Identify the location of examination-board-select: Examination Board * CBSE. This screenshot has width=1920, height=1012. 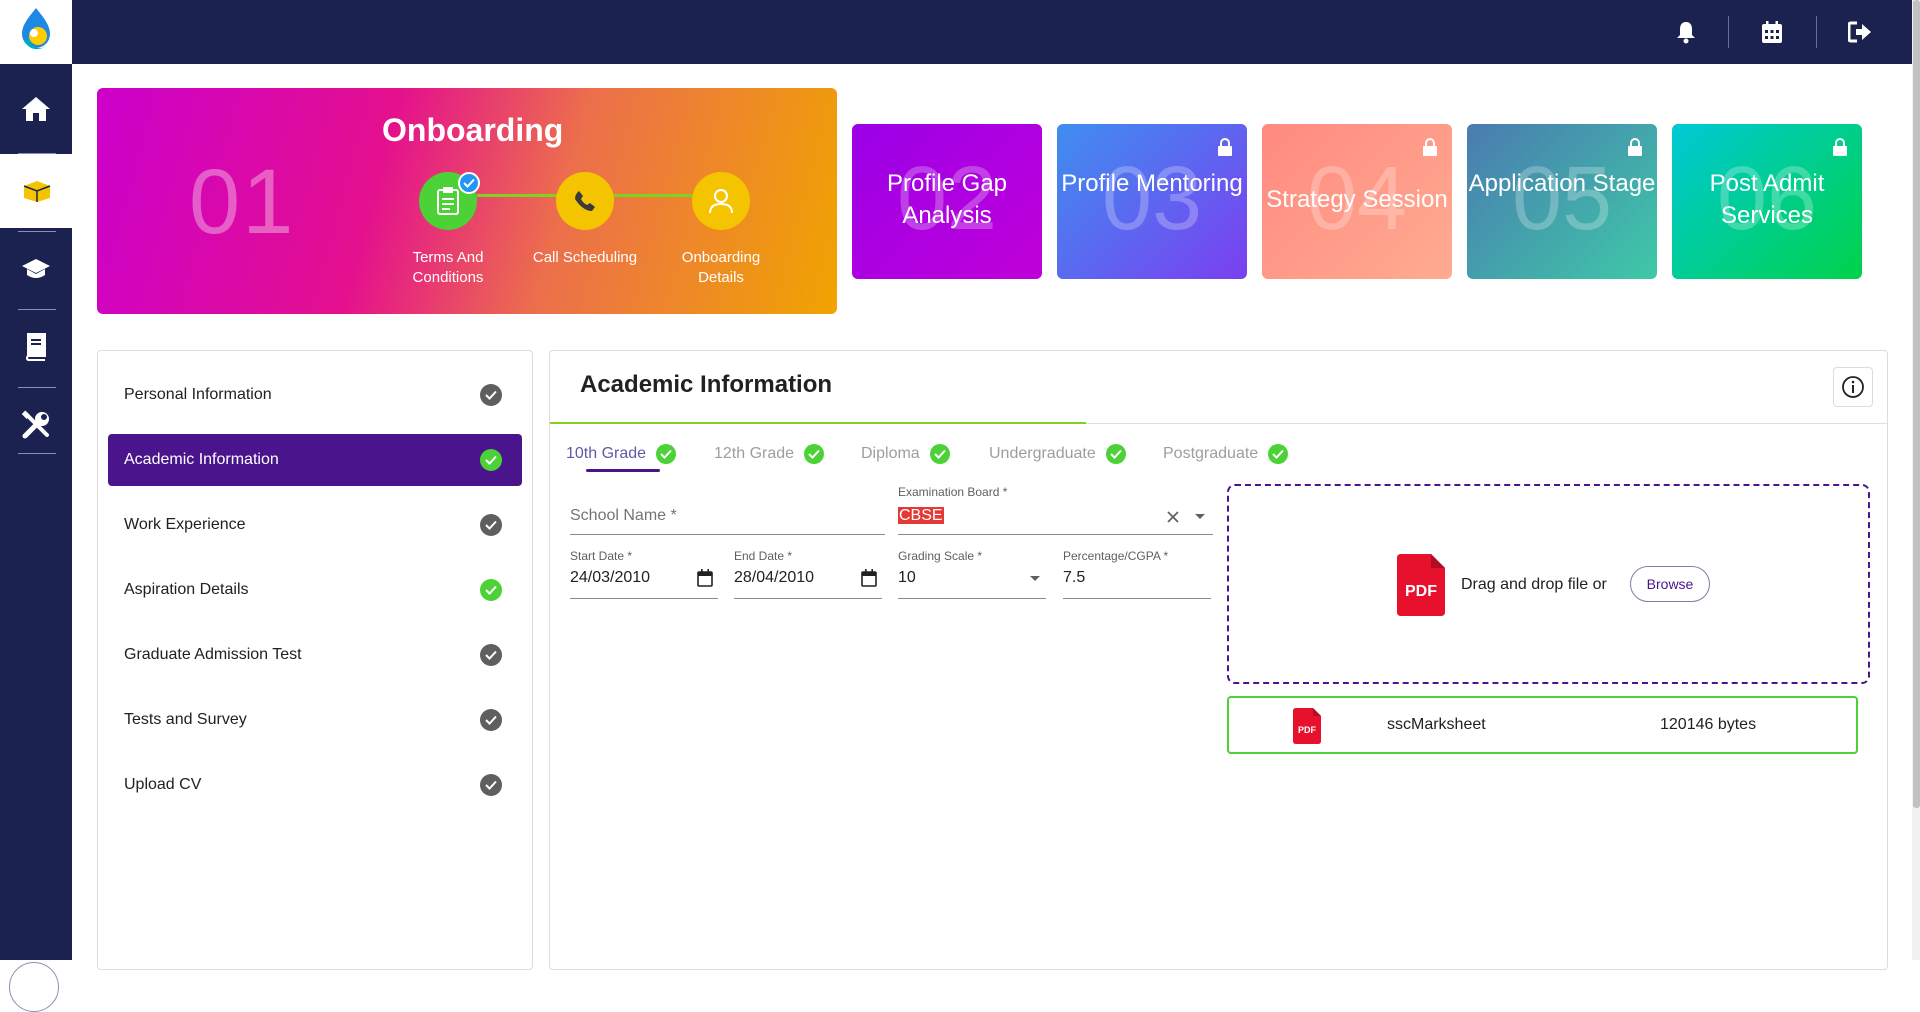
(1055, 510).